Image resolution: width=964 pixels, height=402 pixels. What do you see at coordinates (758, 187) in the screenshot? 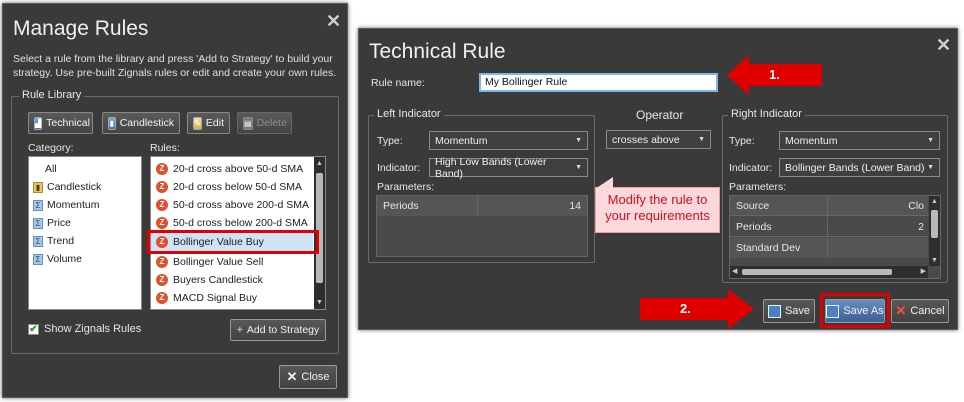
I see `right-parameters-label: Parameters:` at bounding box center [758, 187].